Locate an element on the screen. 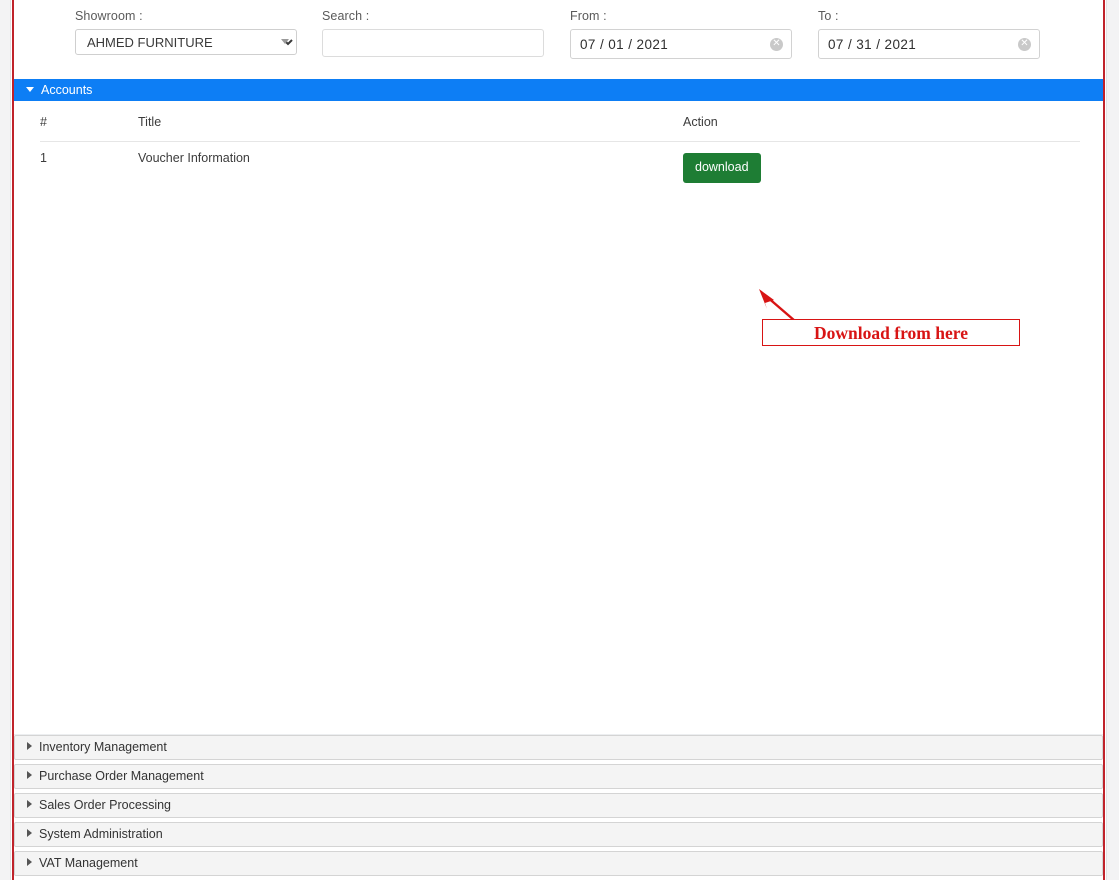 The image size is (1119, 880). accounts-panel-header: Accounts is located at coordinates (558, 90).